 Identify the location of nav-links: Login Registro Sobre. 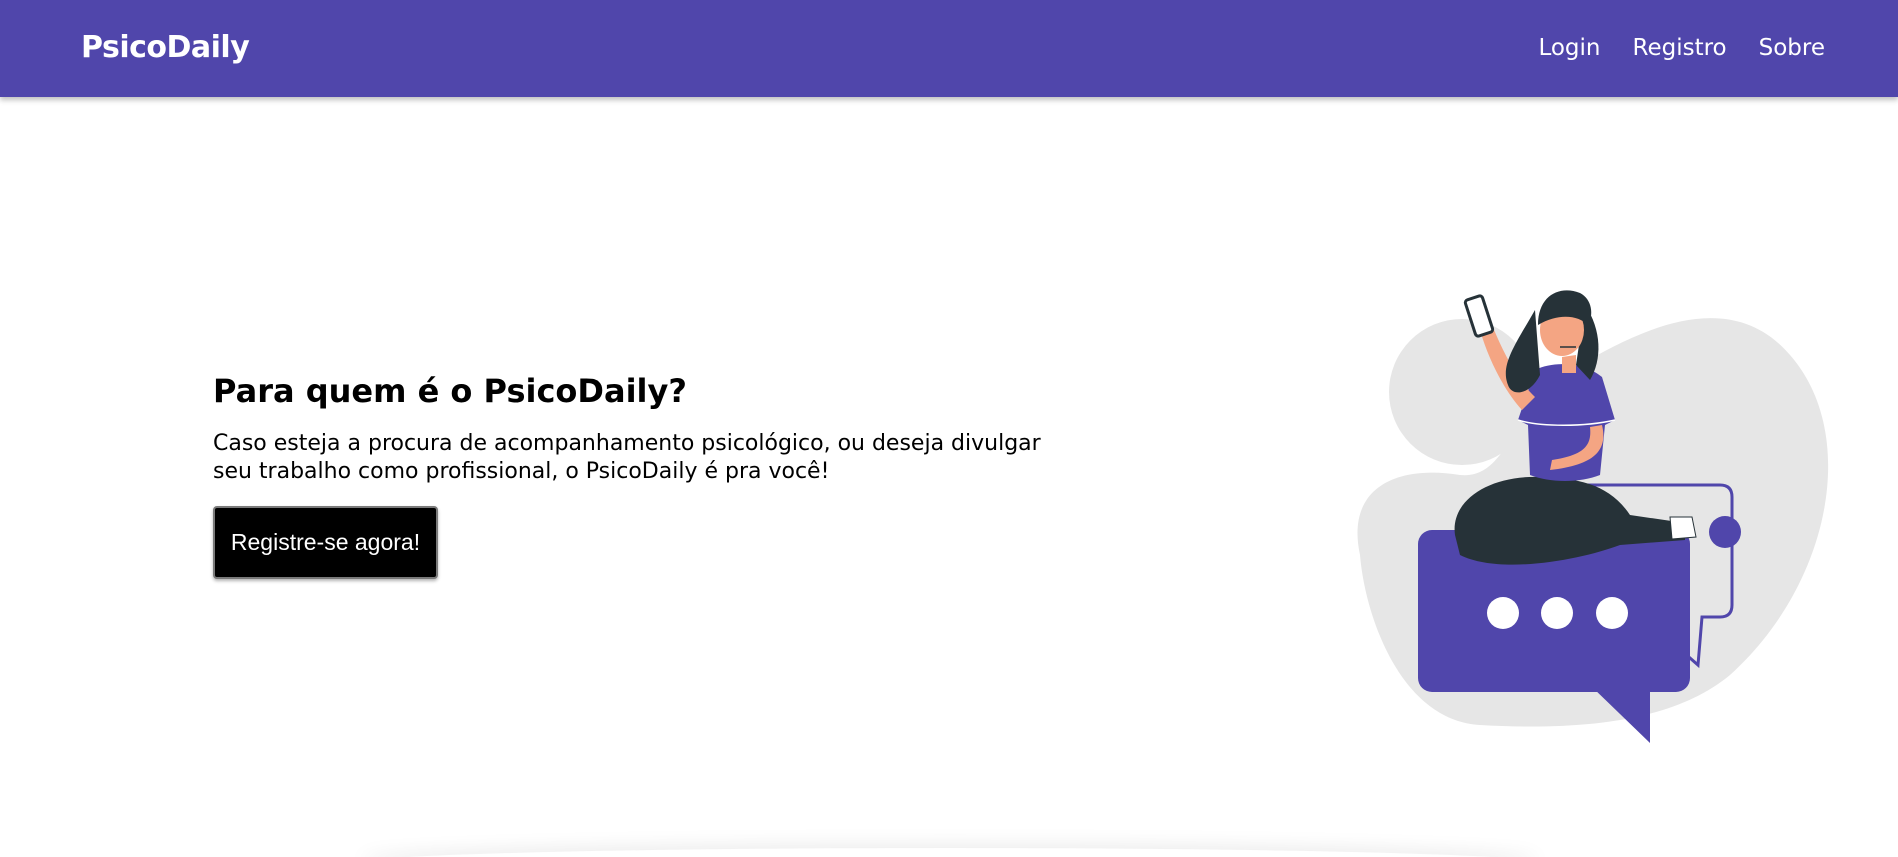
(1681, 48).